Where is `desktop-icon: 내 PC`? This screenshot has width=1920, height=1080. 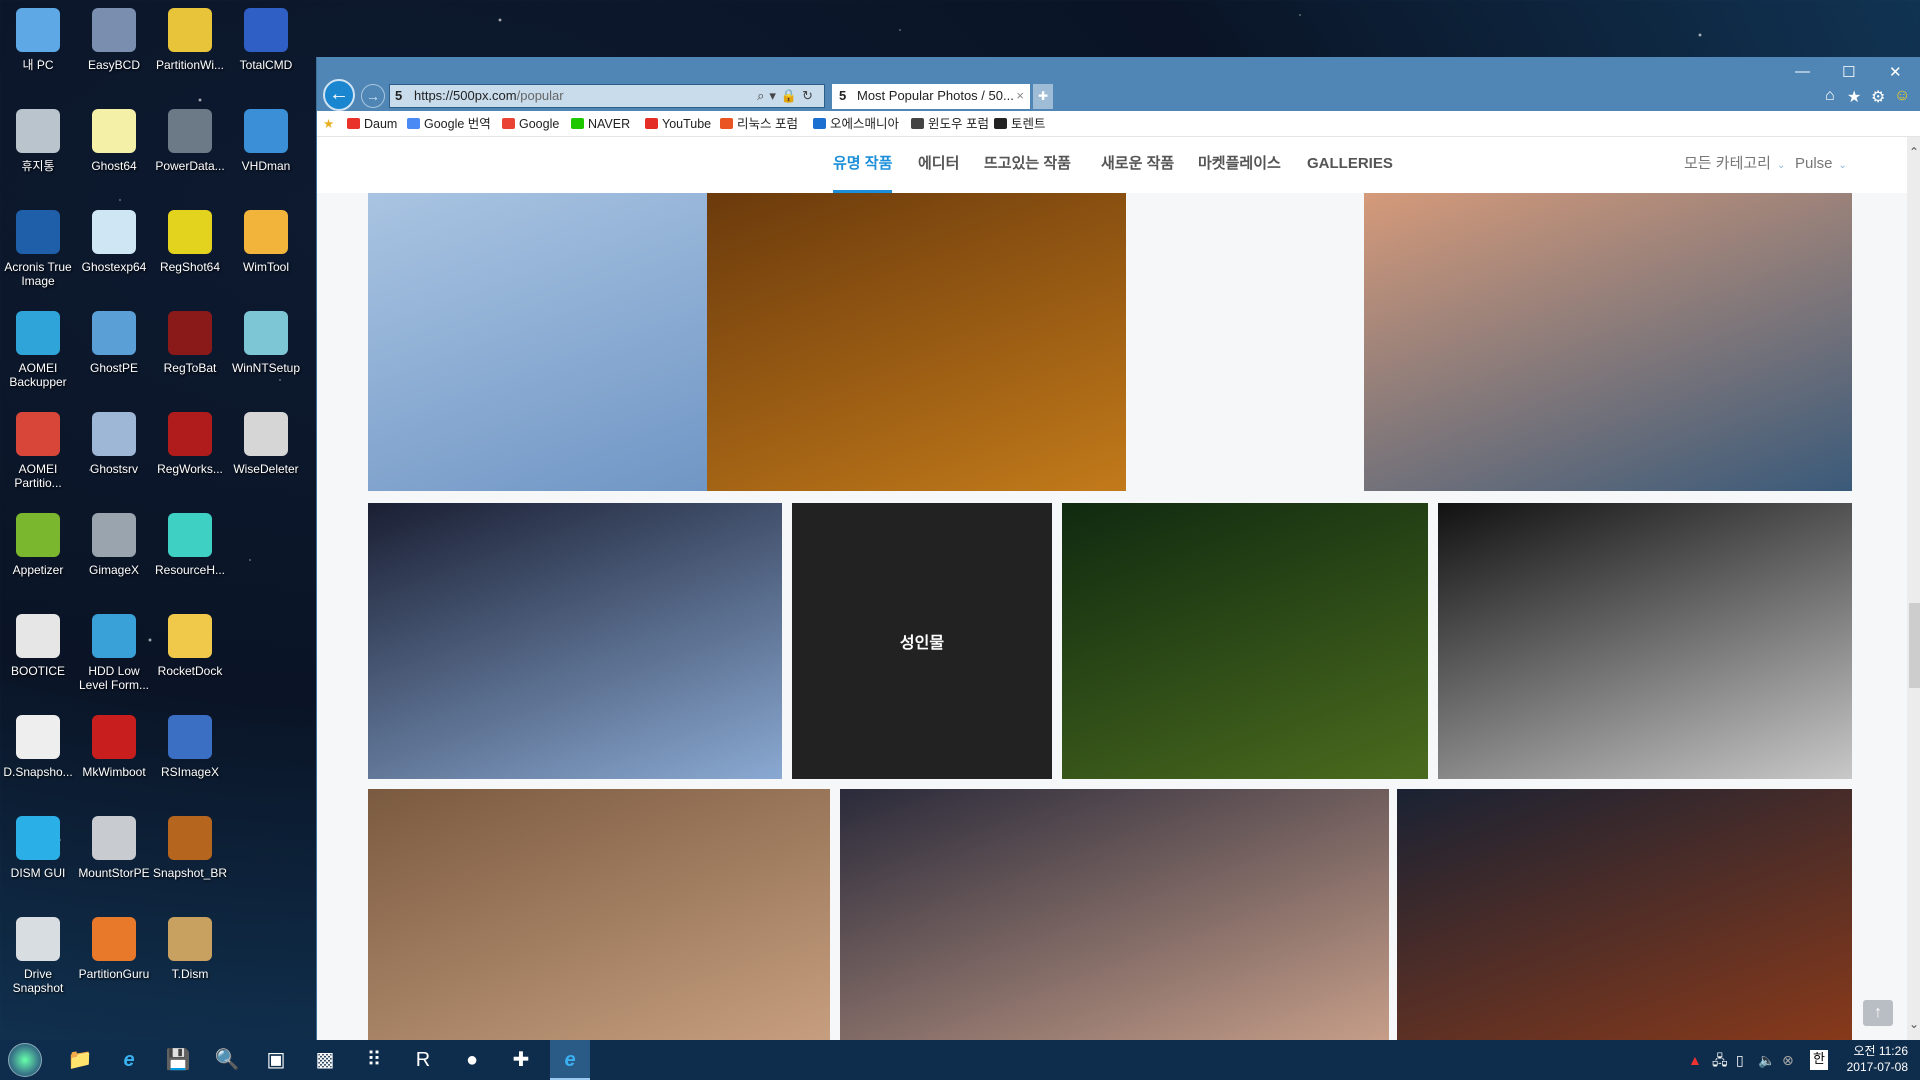
desktop-icon: 내 PC is located at coordinates (38, 37).